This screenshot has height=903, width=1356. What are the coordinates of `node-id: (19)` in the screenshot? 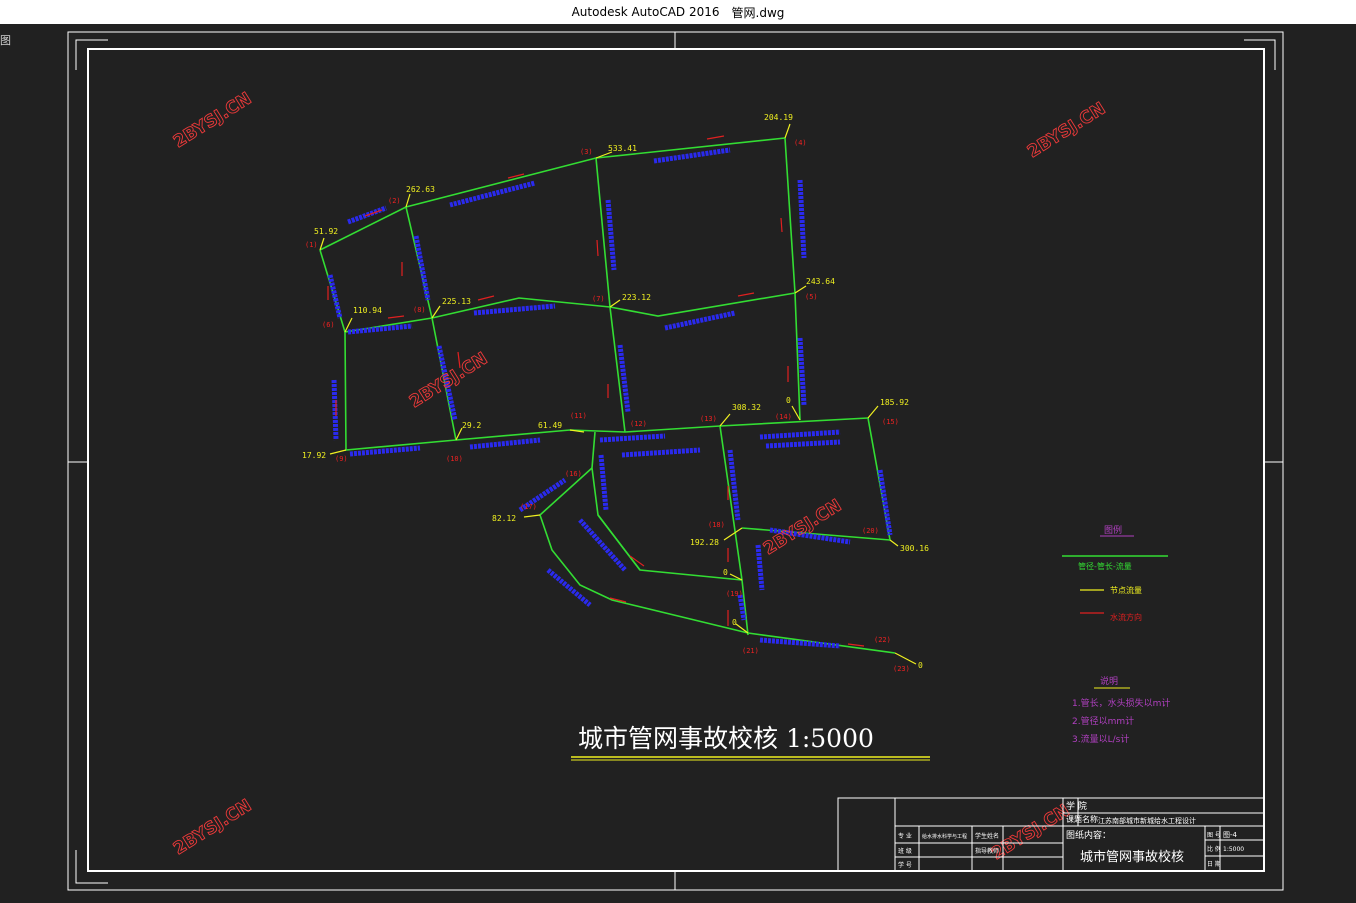 It's located at (734, 594).